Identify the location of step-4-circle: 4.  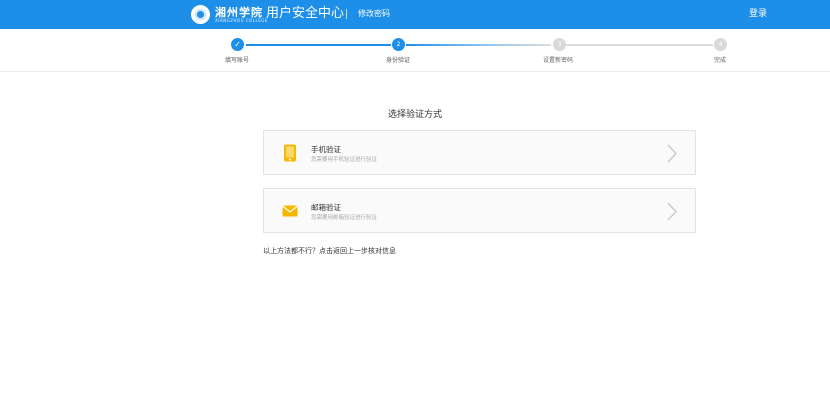
(720, 44).